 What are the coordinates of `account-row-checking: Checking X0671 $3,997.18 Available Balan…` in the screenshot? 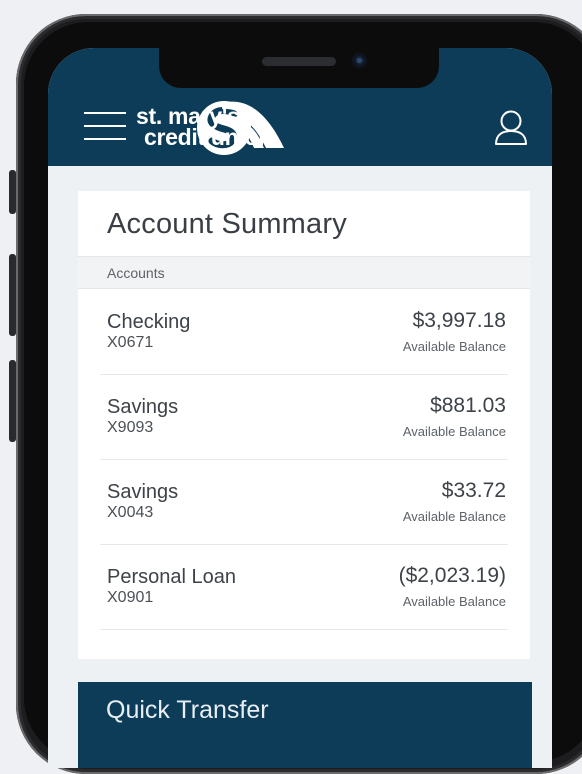 It's located at (304, 332).